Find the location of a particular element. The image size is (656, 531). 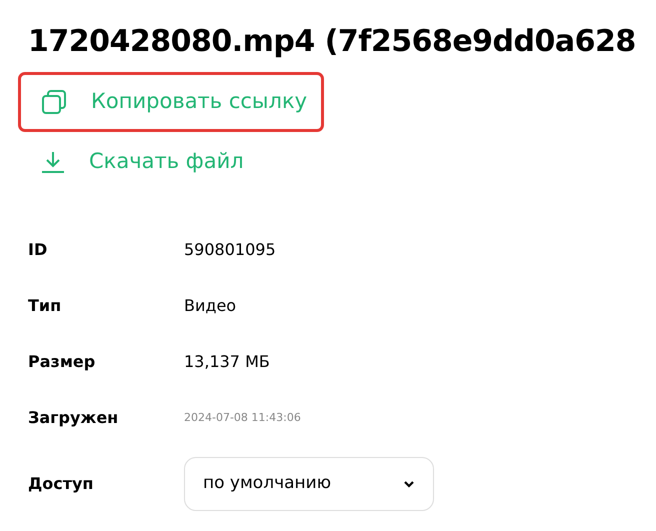

detail-value: 13,137 МБ is located at coordinates (227, 362).